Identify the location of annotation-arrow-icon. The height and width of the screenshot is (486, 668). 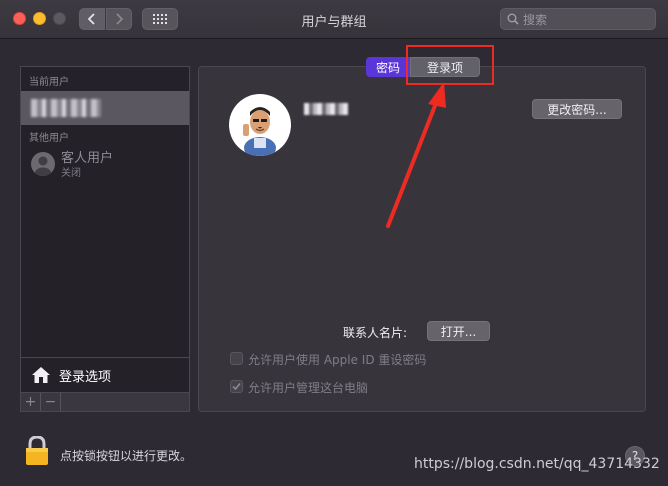
(416, 155).